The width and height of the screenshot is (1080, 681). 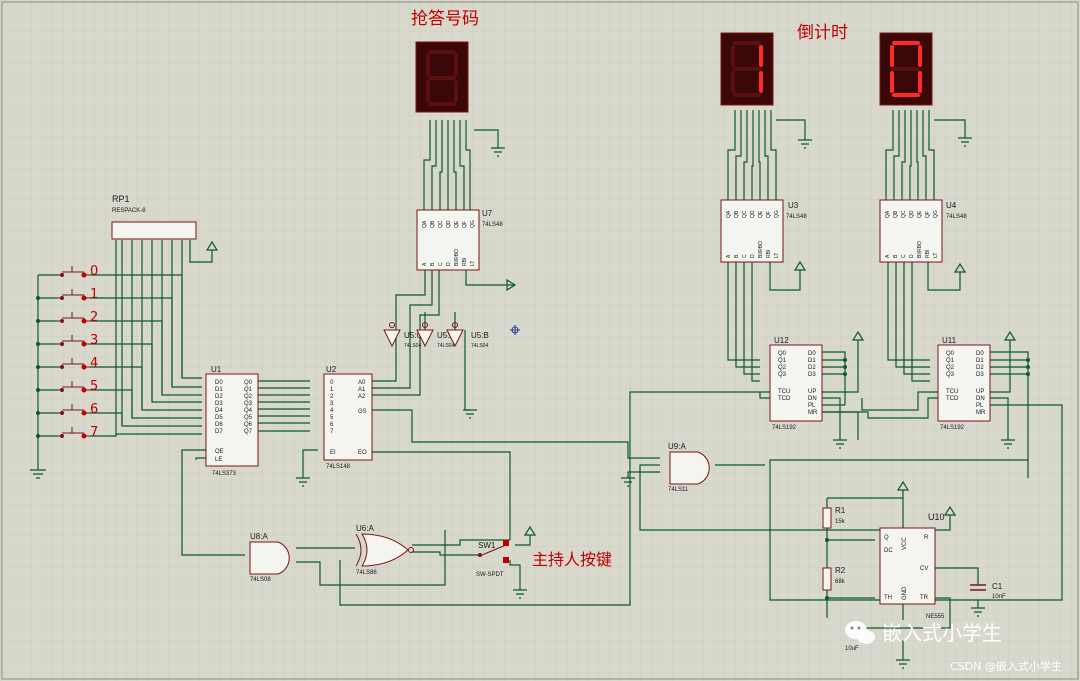 What do you see at coordinates (980, 406) in the screenshot?
I see `u11-pin-pl: PL` at bounding box center [980, 406].